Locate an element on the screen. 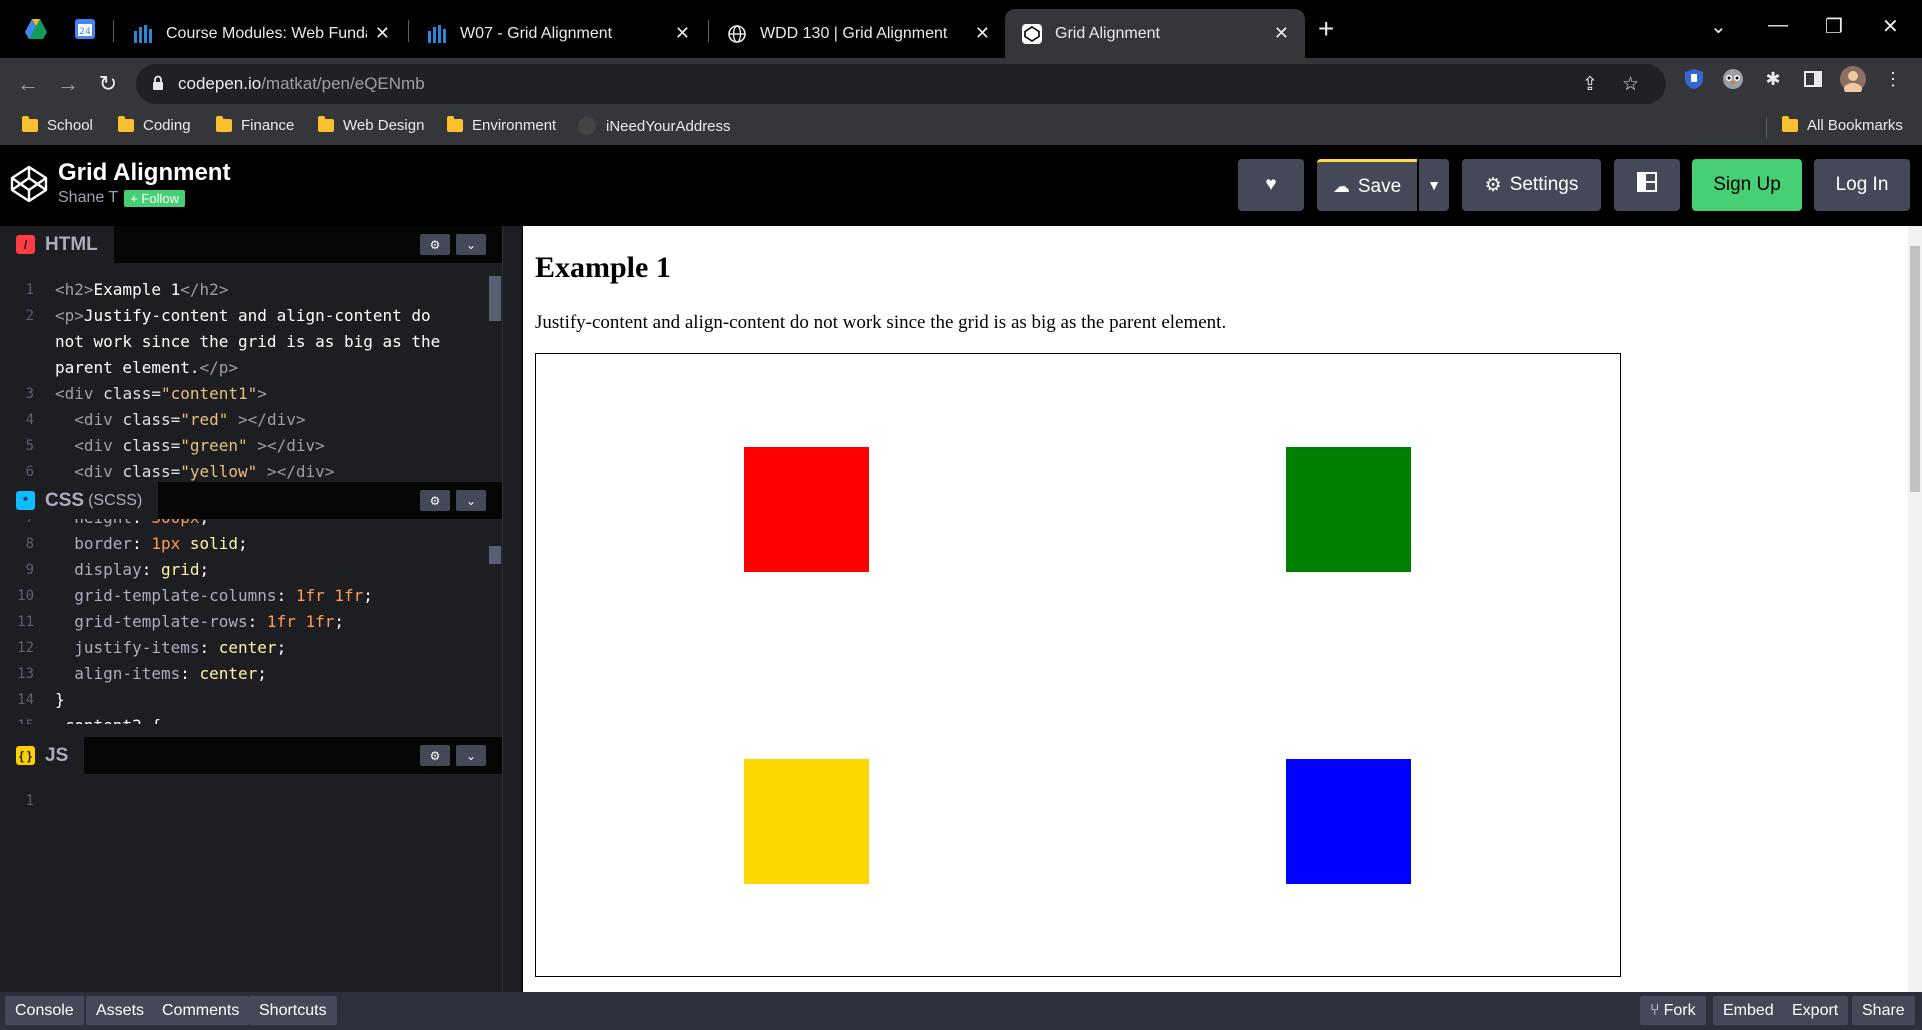  css-scrollbar is located at coordinates (495, 555).